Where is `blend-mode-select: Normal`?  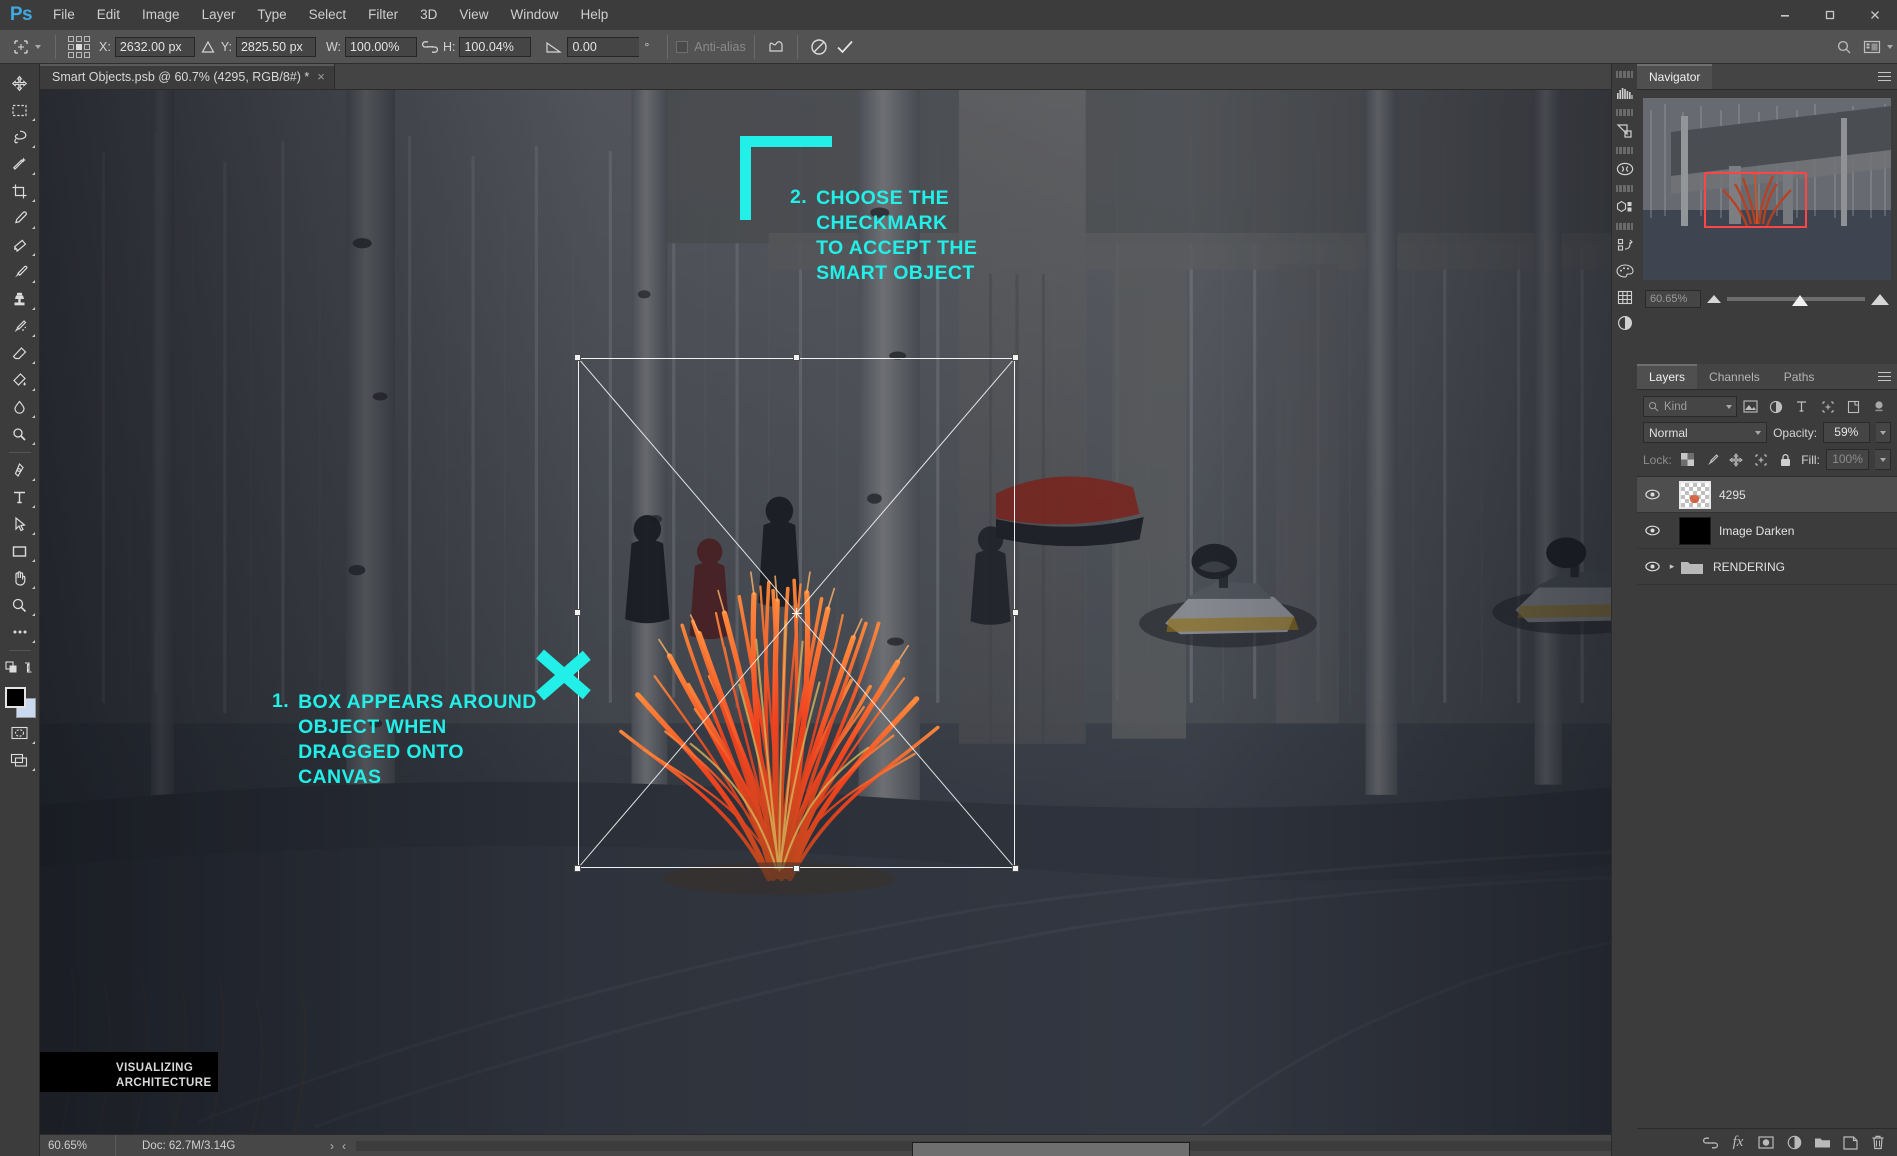
blend-mode-select: Normal is located at coordinates (1705, 432).